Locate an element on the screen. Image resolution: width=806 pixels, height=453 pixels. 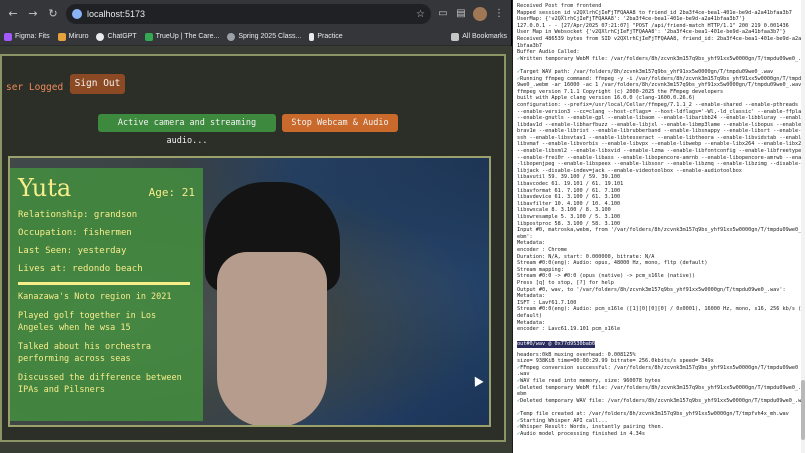
forward-icon: → is located at coordinates (33, 14).